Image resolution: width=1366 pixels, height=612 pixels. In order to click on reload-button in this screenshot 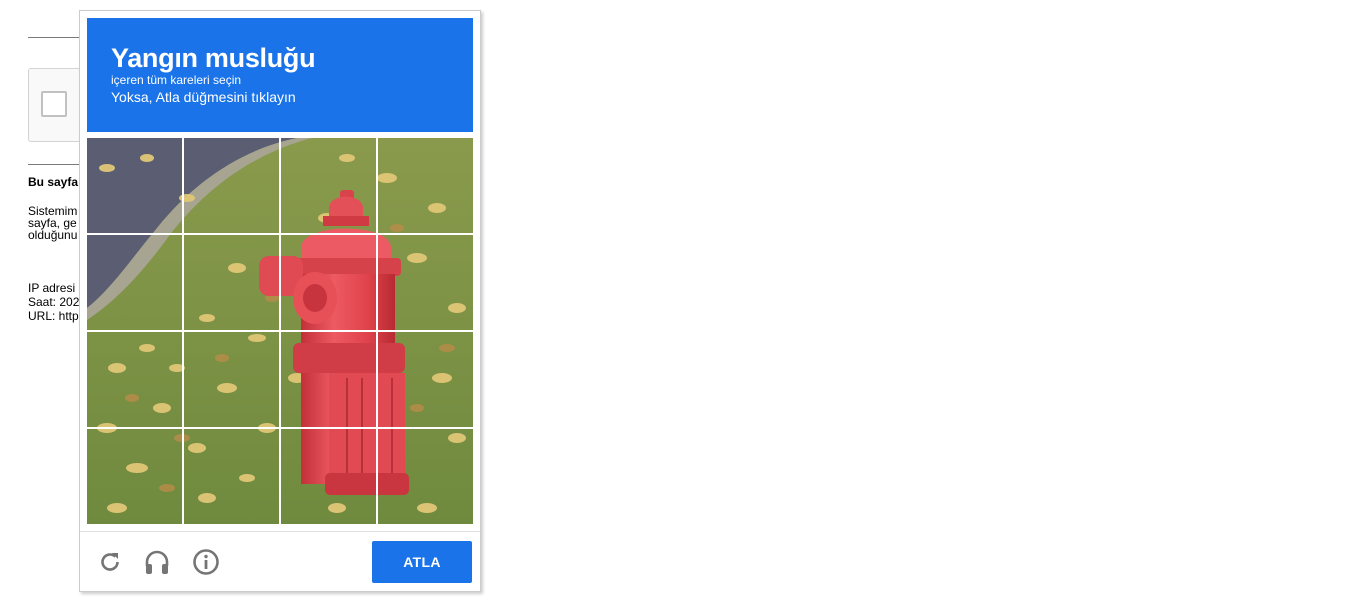, I will do `click(110, 562)`.